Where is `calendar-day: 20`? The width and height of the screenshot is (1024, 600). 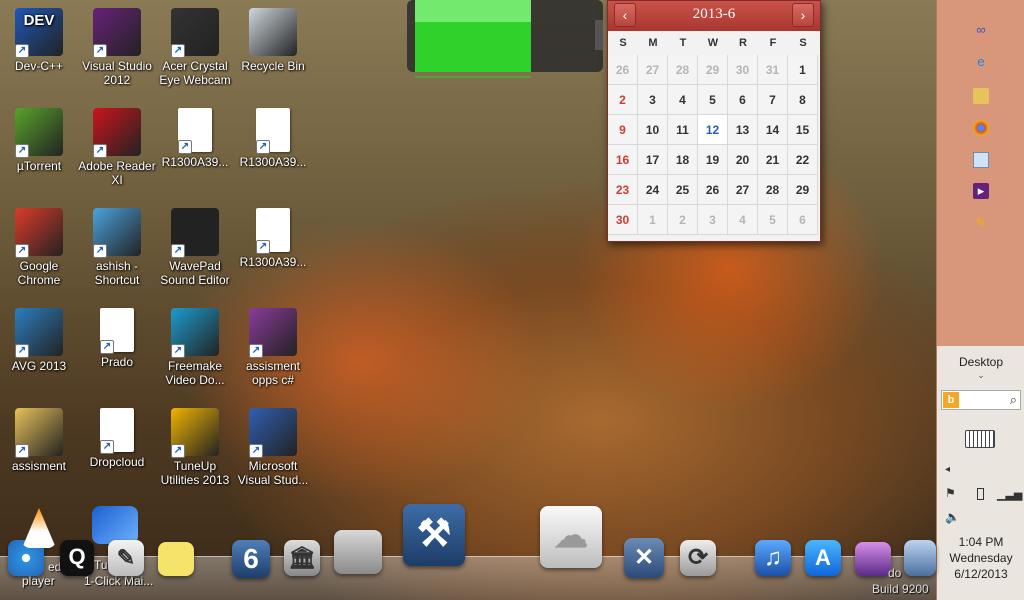
calendar-day: 20 is located at coordinates (743, 160).